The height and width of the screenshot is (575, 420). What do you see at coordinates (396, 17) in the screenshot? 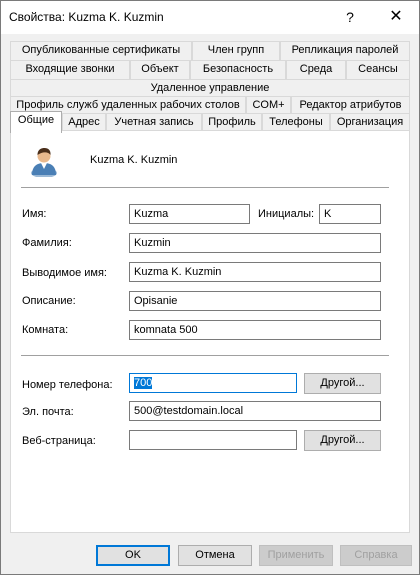
I see `close-icon: ✕` at bounding box center [396, 17].